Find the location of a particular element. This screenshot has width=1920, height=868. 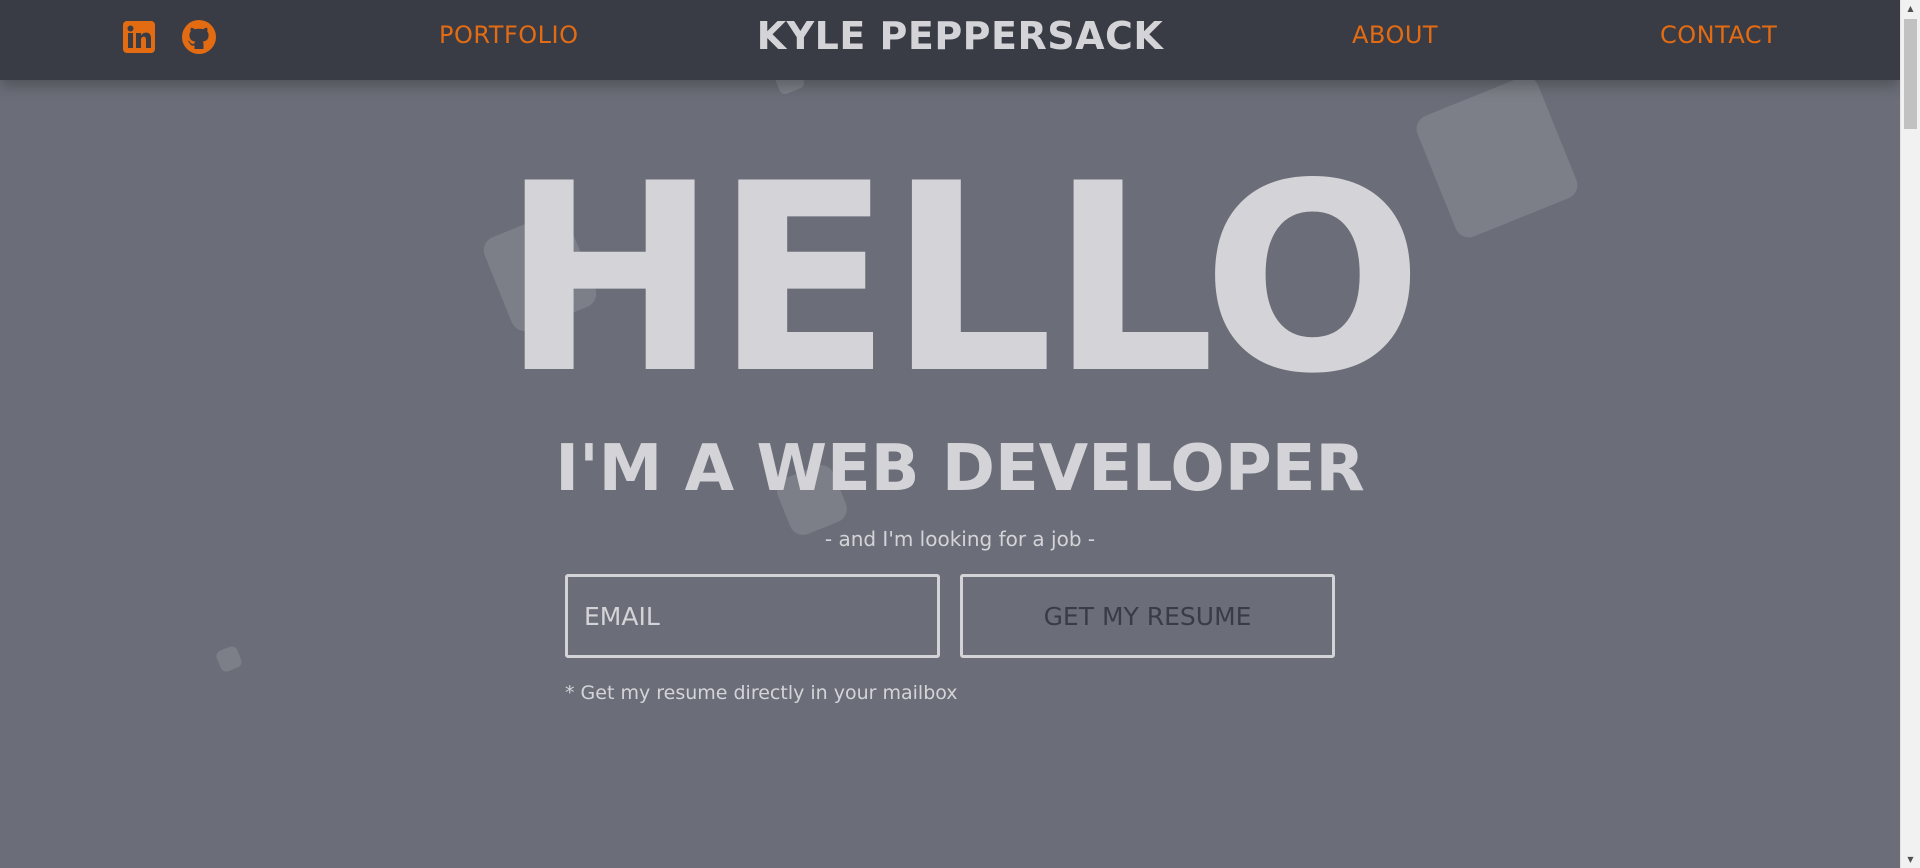

scroll-down-arrow-icon: ▼ is located at coordinates (1910, 859).